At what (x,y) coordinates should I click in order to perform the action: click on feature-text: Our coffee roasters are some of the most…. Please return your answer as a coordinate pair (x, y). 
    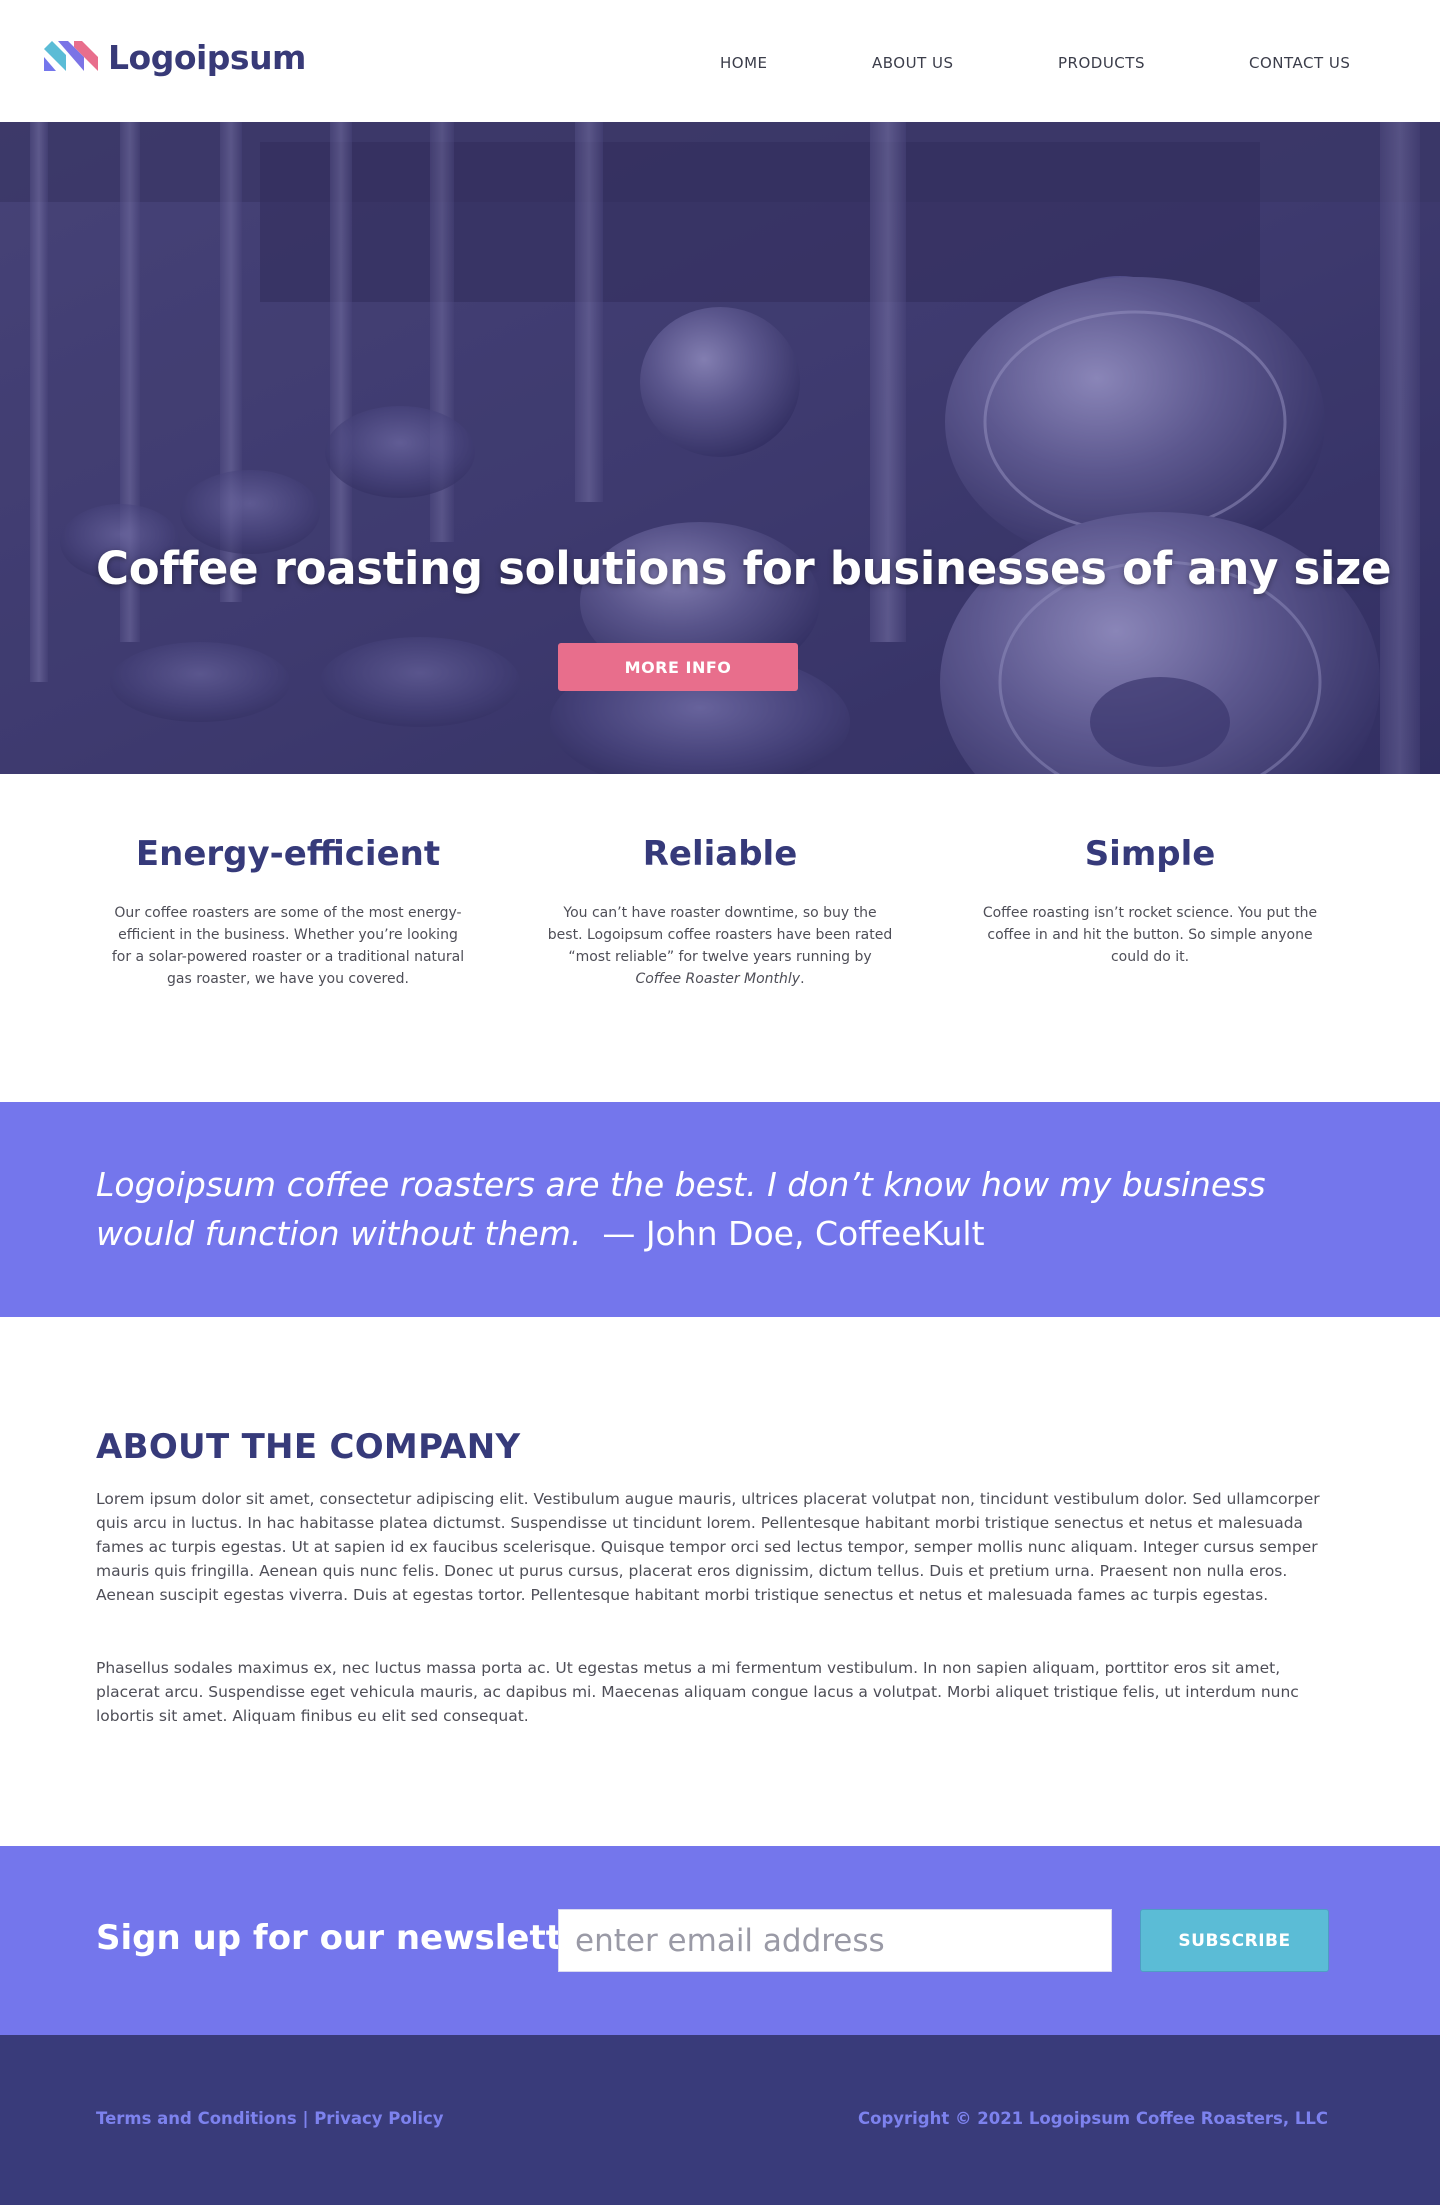
    Looking at the image, I should click on (288, 946).